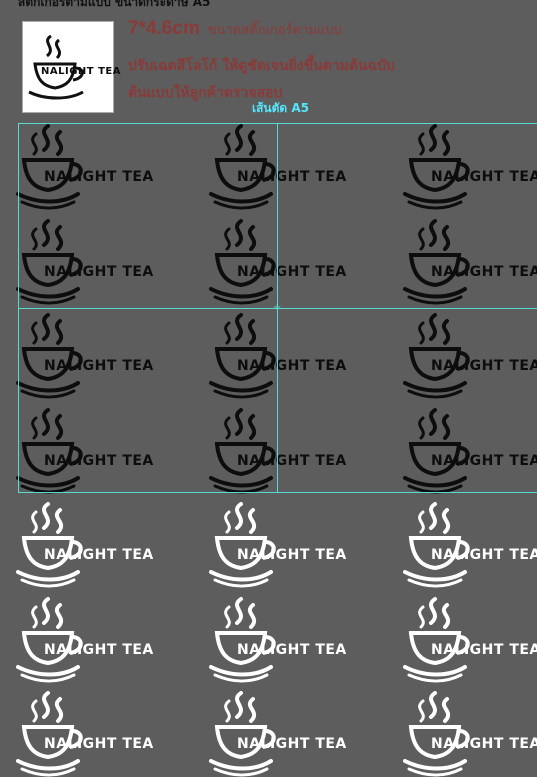 The height and width of the screenshot is (777, 537). Describe the element at coordinates (164, 28) in the screenshot. I see `spec-size: 7*4.6cm` at that location.